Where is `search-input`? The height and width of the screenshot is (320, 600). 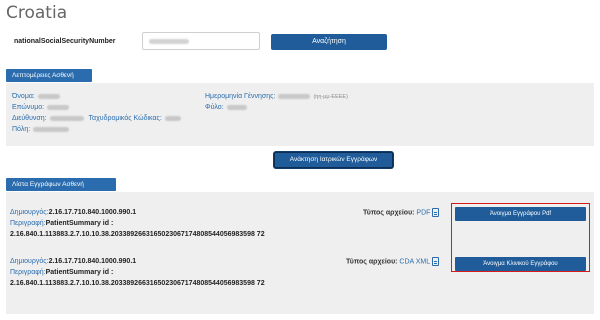 search-input is located at coordinates (201, 41).